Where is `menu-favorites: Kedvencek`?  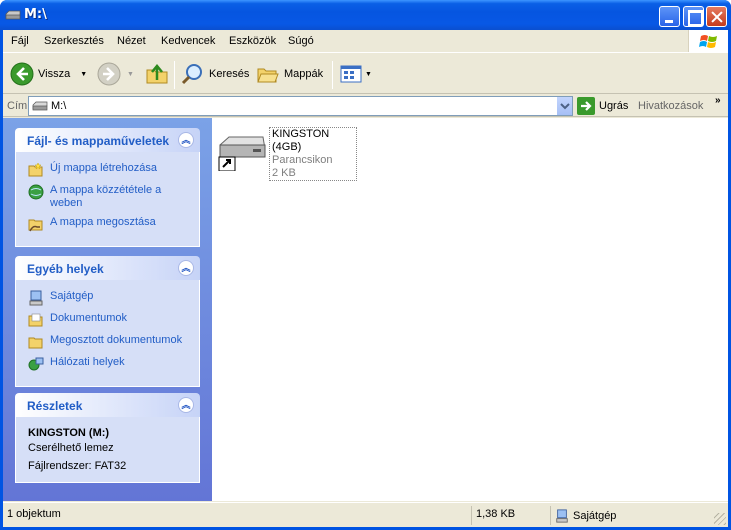 menu-favorites: Kedvencek is located at coordinates (188, 41).